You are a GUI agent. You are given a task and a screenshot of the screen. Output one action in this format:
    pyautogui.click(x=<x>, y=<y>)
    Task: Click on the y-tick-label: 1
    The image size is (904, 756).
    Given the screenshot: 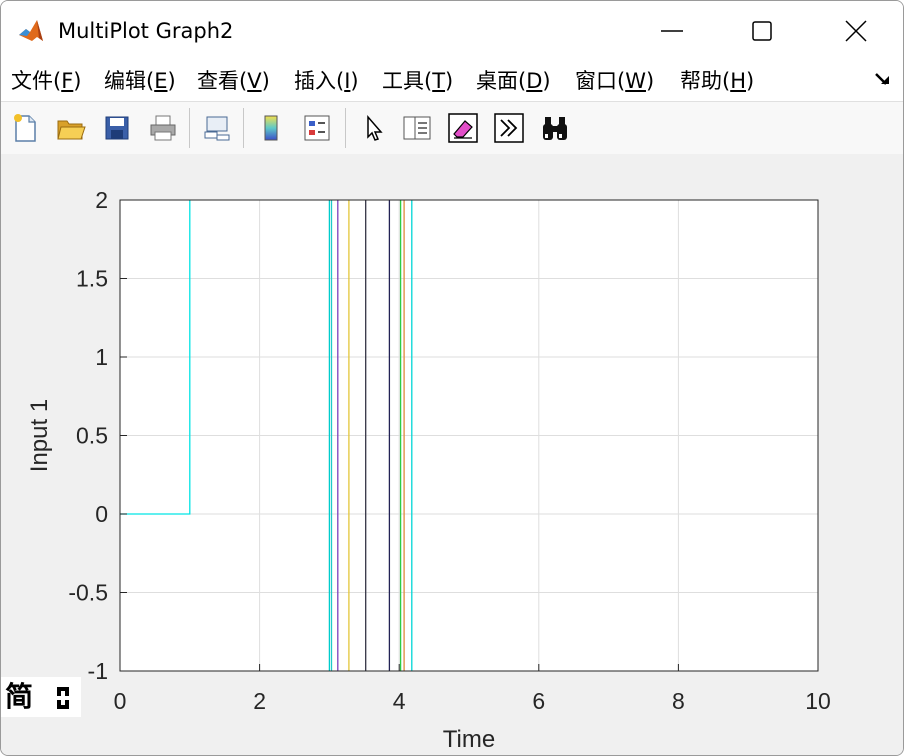 What is the action you would take?
    pyautogui.click(x=101, y=357)
    